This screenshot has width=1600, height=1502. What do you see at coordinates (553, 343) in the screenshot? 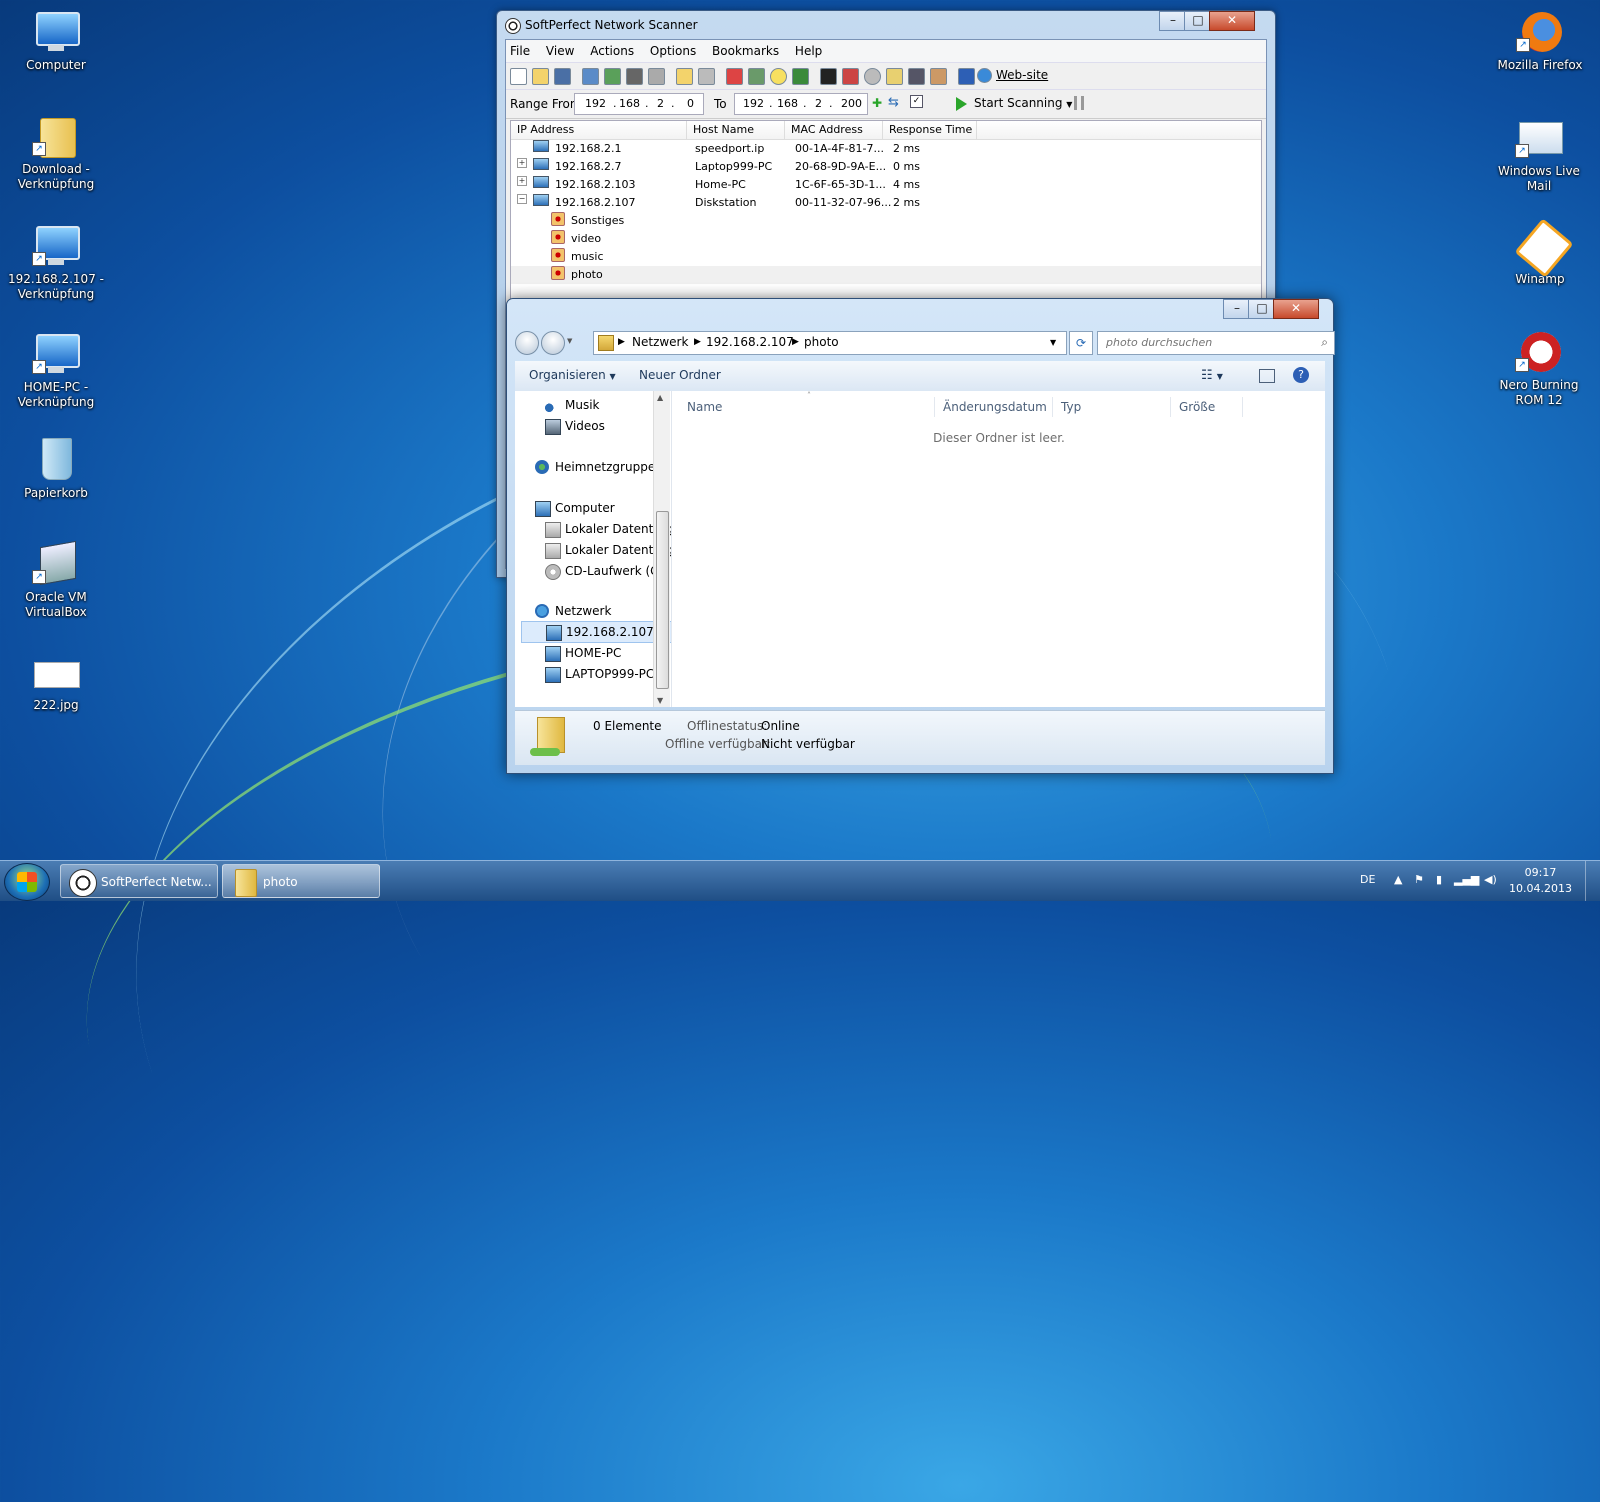
I see `forward-button` at bounding box center [553, 343].